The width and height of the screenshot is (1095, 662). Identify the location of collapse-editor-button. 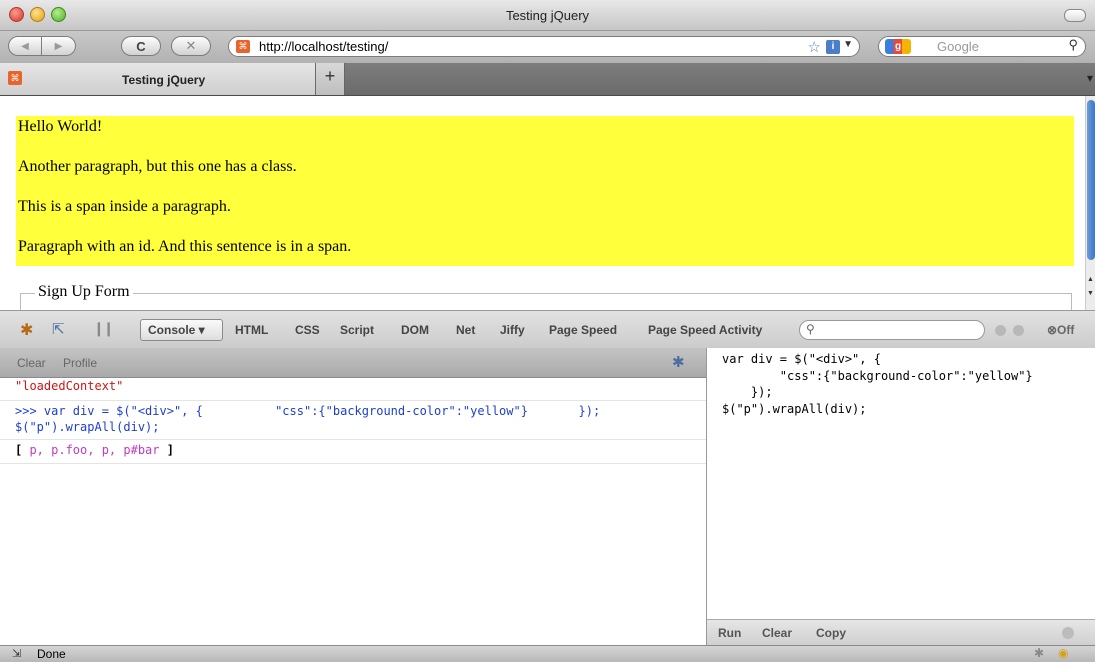
(1068, 633).